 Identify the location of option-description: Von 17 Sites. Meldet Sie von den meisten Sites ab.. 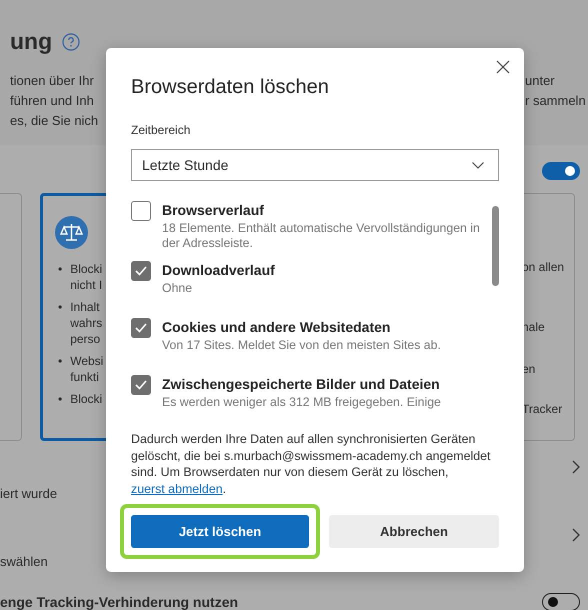
(302, 345).